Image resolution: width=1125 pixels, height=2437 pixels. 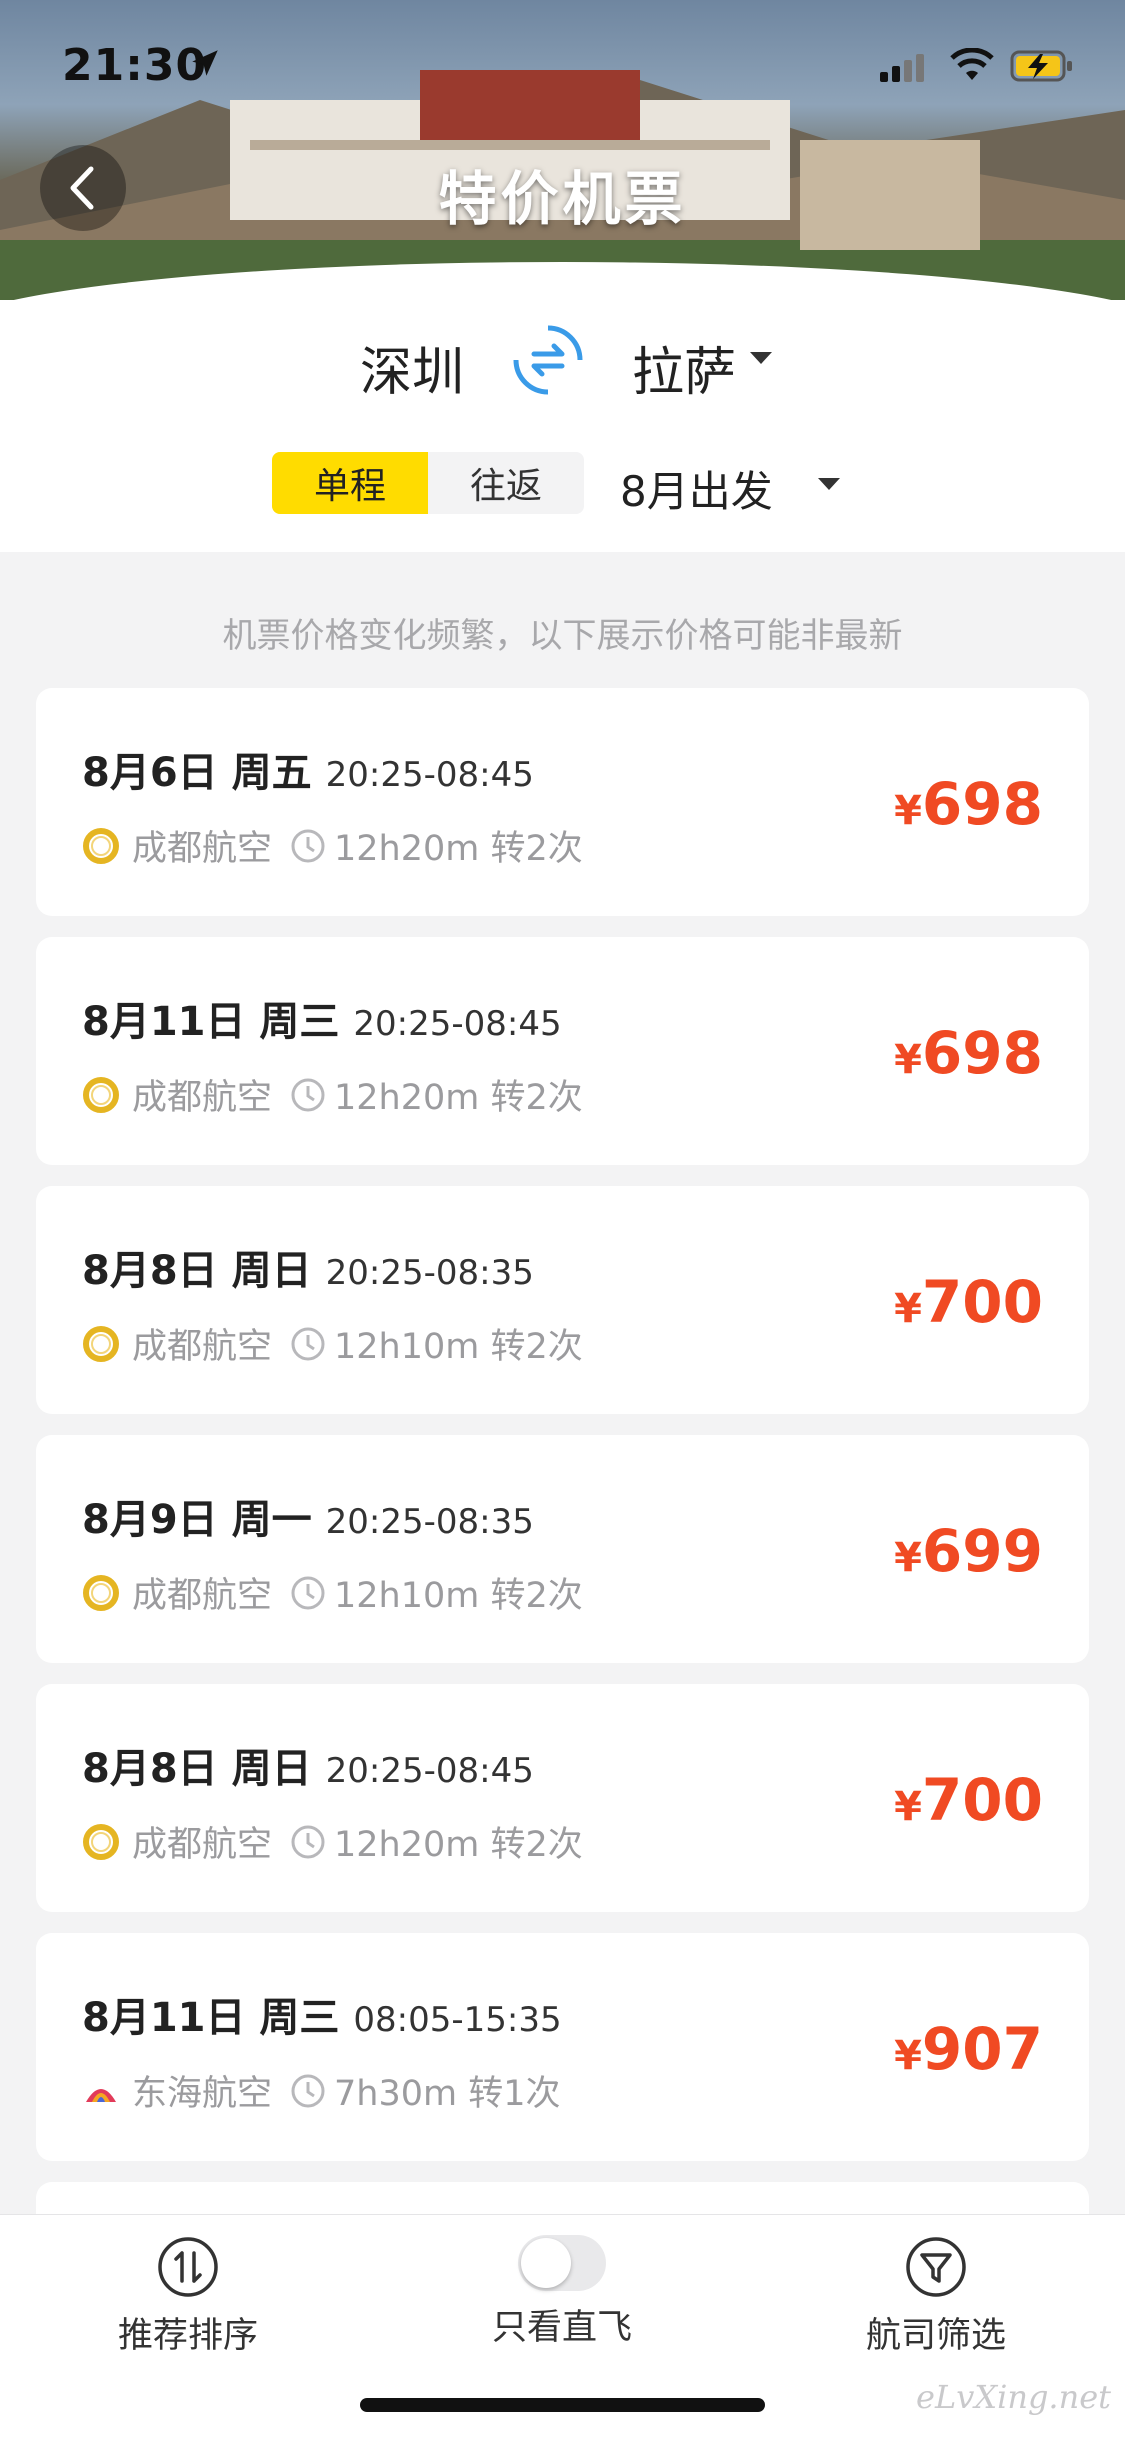 I want to click on direct-only-switch, so click(x=562, y=2263).